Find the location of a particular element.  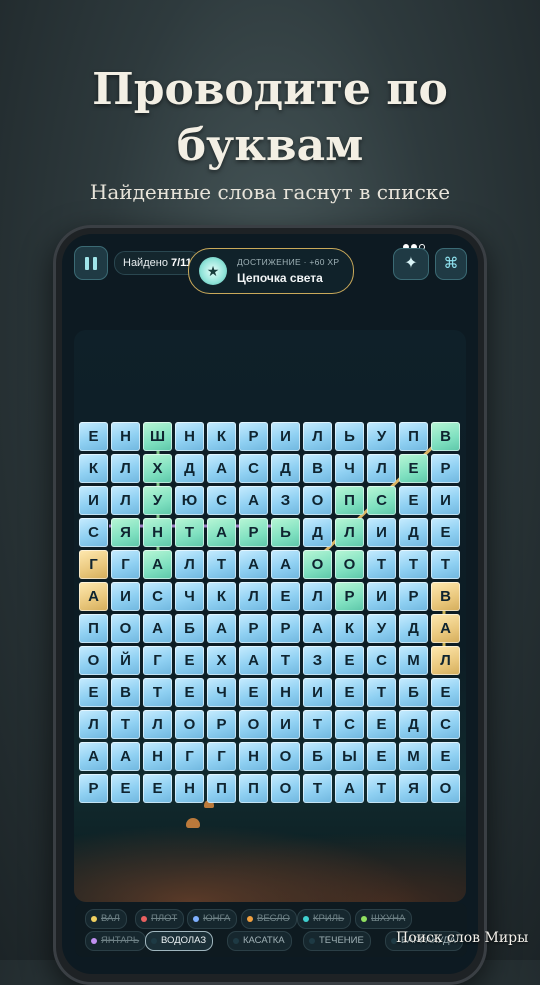

grid-cell: Ш is located at coordinates (157, 436).